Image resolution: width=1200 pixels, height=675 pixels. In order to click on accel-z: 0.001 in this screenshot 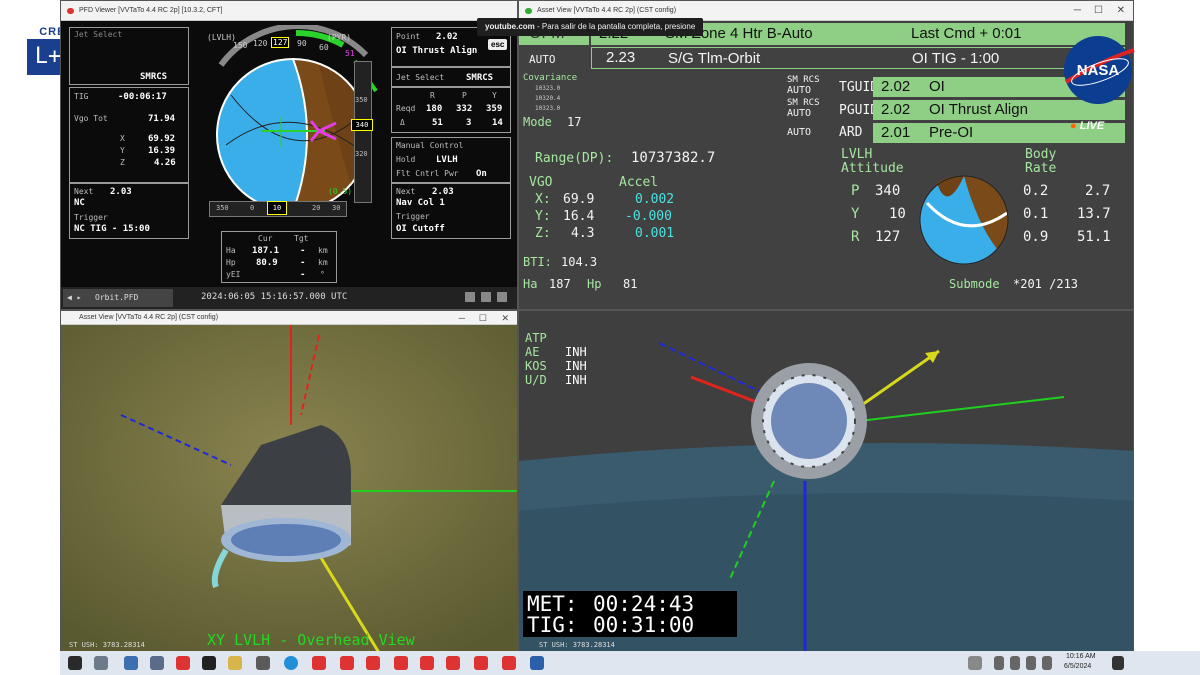, I will do `click(655, 233)`.